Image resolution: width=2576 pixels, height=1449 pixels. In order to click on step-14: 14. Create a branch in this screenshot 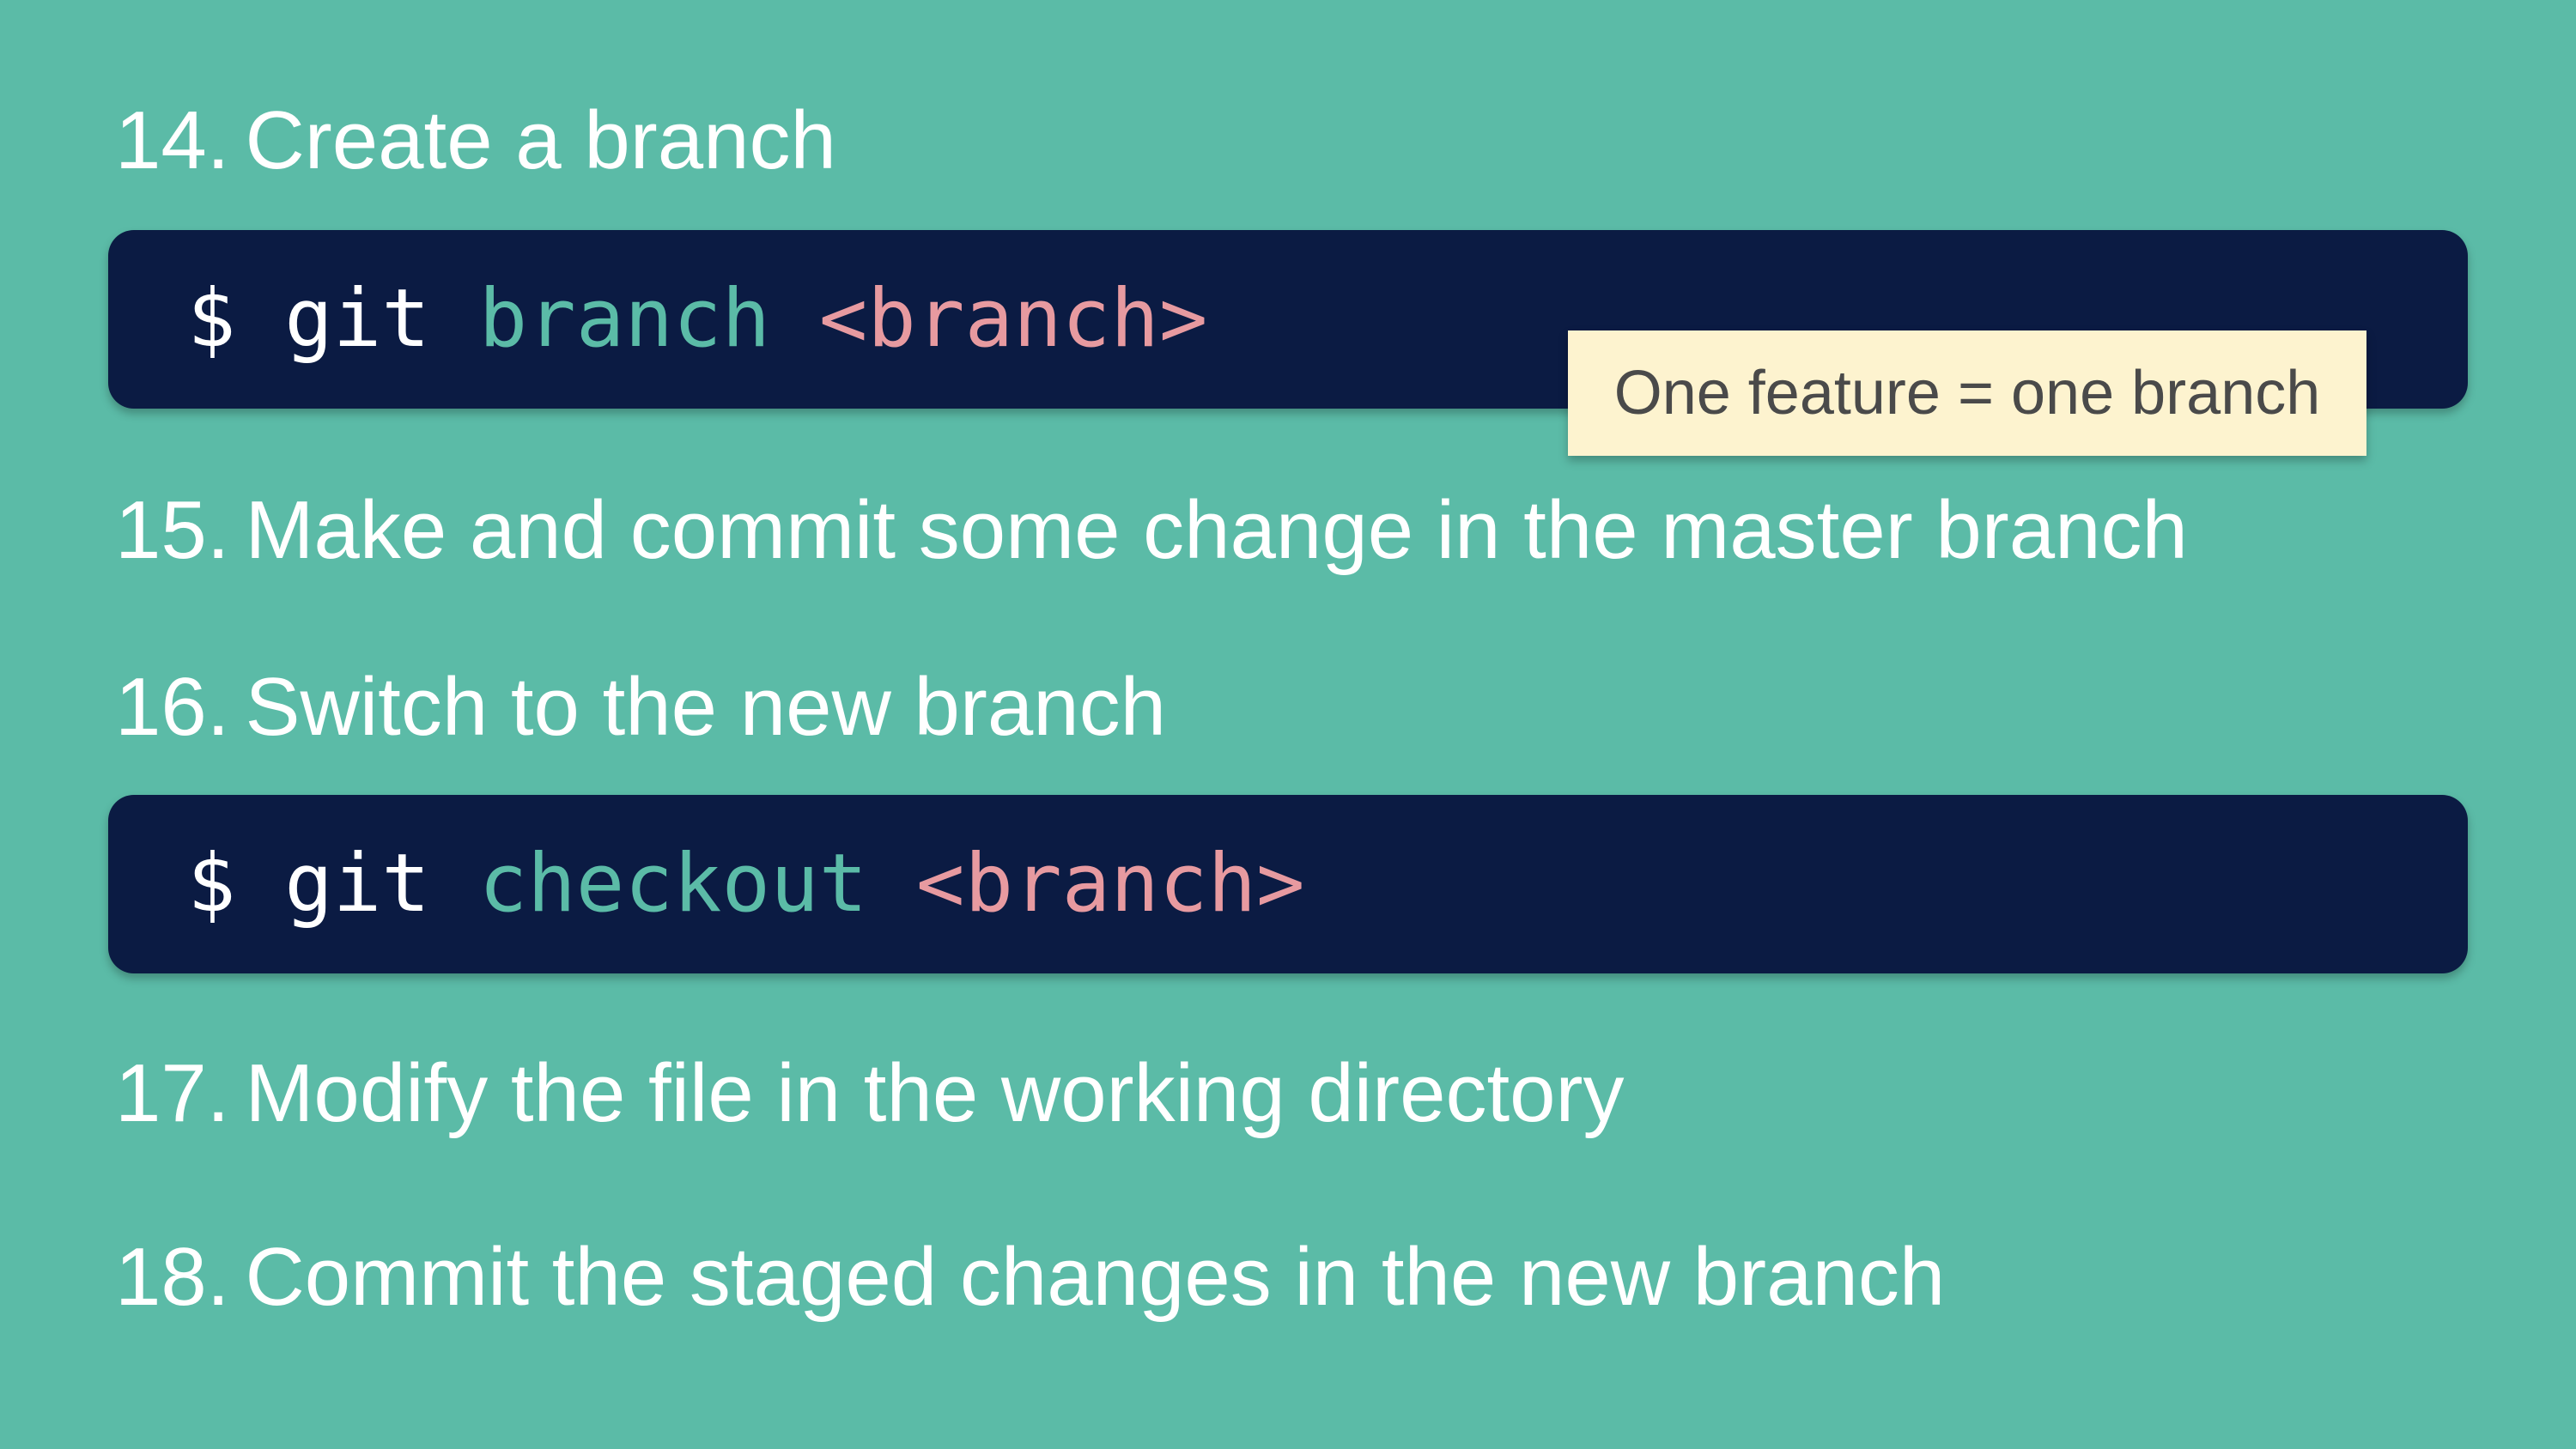, I will do `click(475, 141)`.